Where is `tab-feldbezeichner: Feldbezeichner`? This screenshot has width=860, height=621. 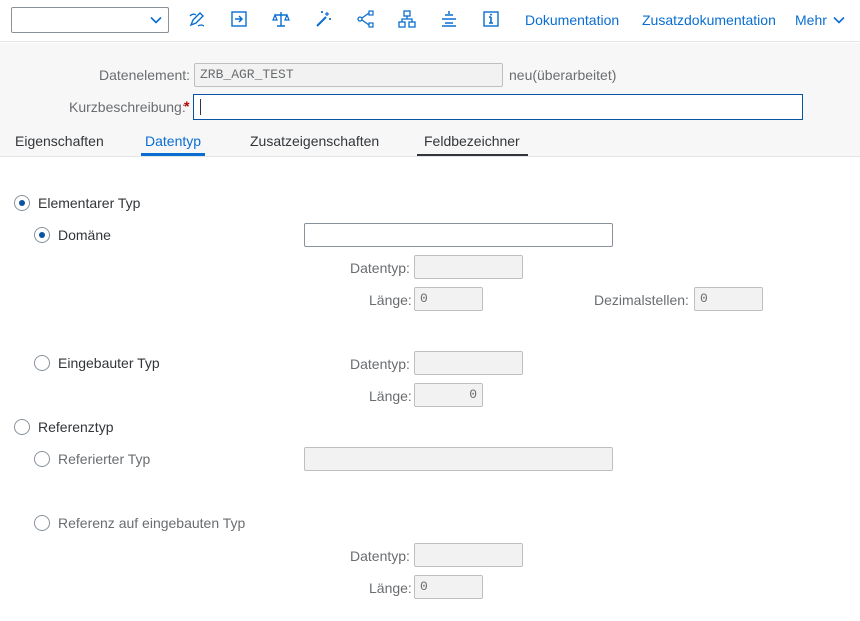 tab-feldbezeichner: Feldbezeichner is located at coordinates (472, 141).